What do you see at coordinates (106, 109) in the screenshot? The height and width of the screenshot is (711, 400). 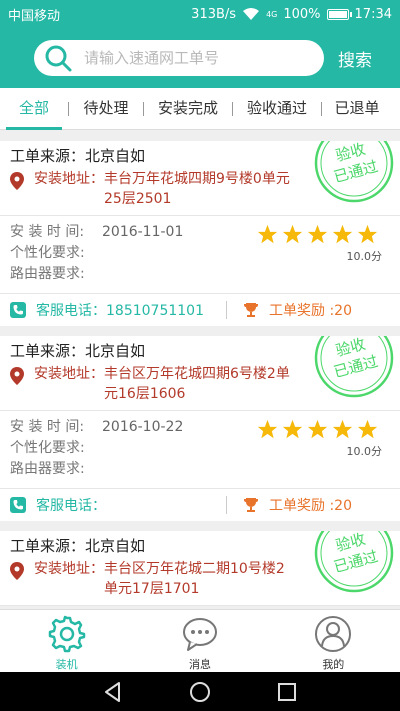 I see `tab-pending: 待处理` at bounding box center [106, 109].